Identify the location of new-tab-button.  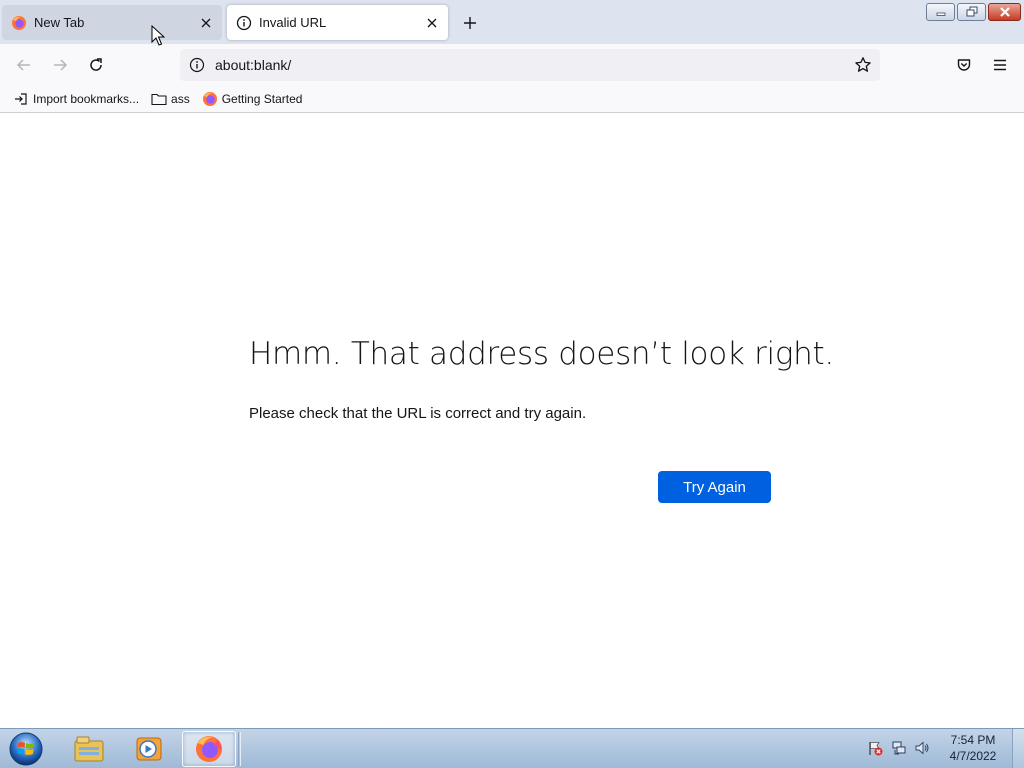
(470, 23).